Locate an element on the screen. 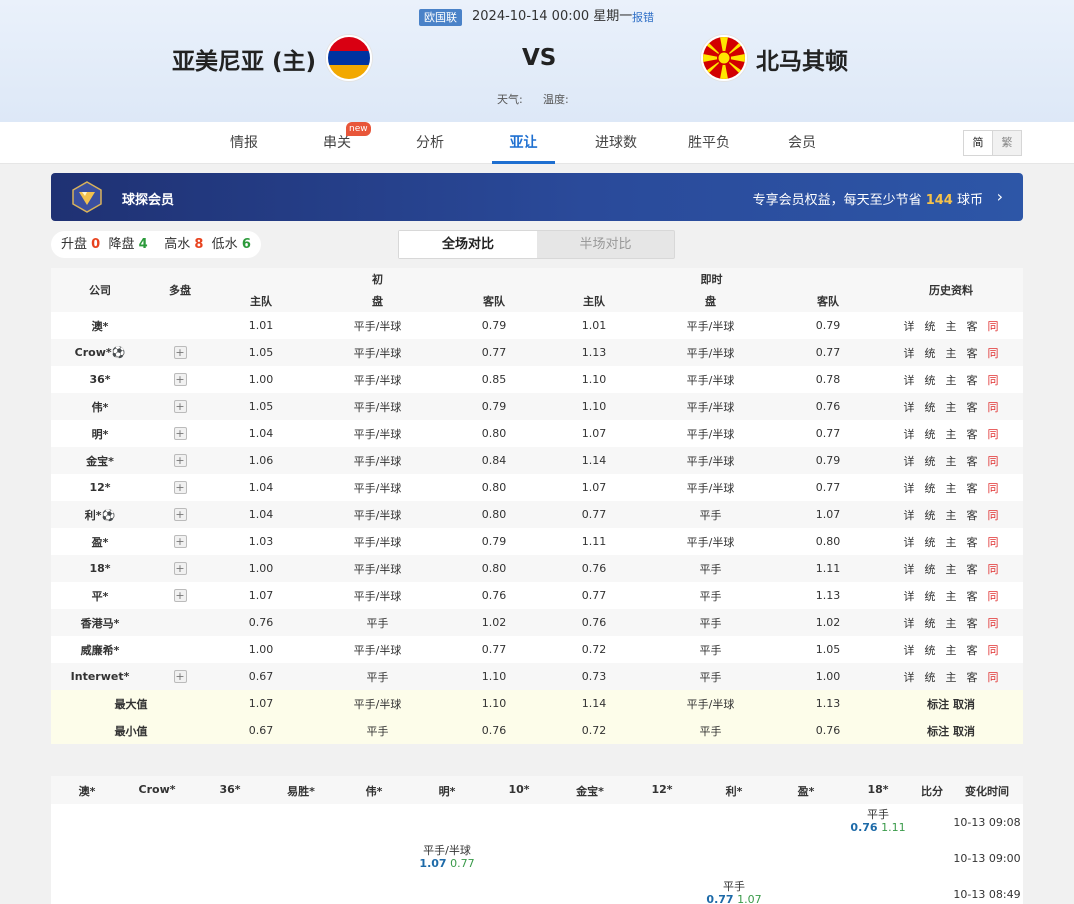 The image size is (1074, 904). company-name: 金宝* is located at coordinates (100, 460).